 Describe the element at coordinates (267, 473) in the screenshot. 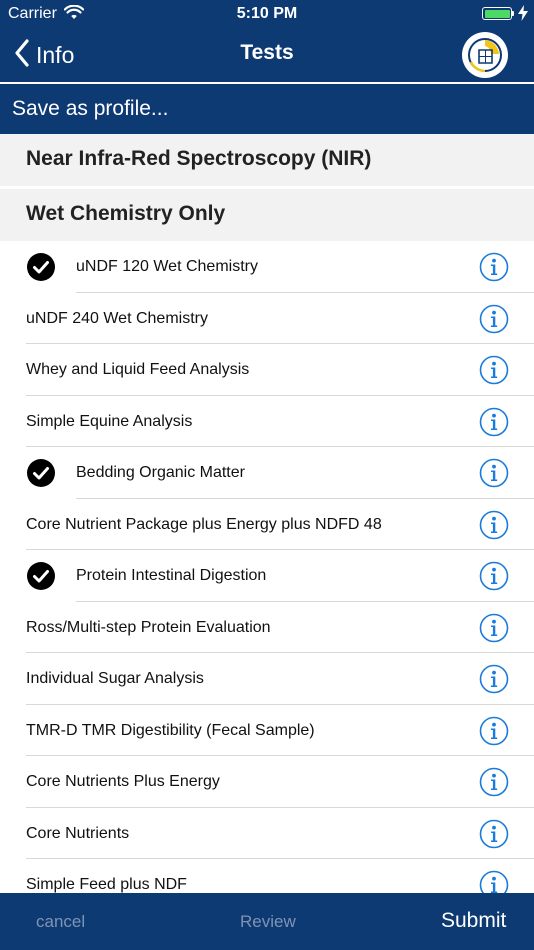

I see `test-row: Bedding Organic Matter` at that location.